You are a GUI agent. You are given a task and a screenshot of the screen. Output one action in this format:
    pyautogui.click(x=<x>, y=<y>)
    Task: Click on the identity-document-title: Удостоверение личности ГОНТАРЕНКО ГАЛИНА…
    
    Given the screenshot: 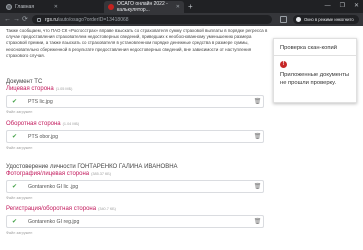 What is the action you would take?
    pyautogui.click(x=92, y=167)
    